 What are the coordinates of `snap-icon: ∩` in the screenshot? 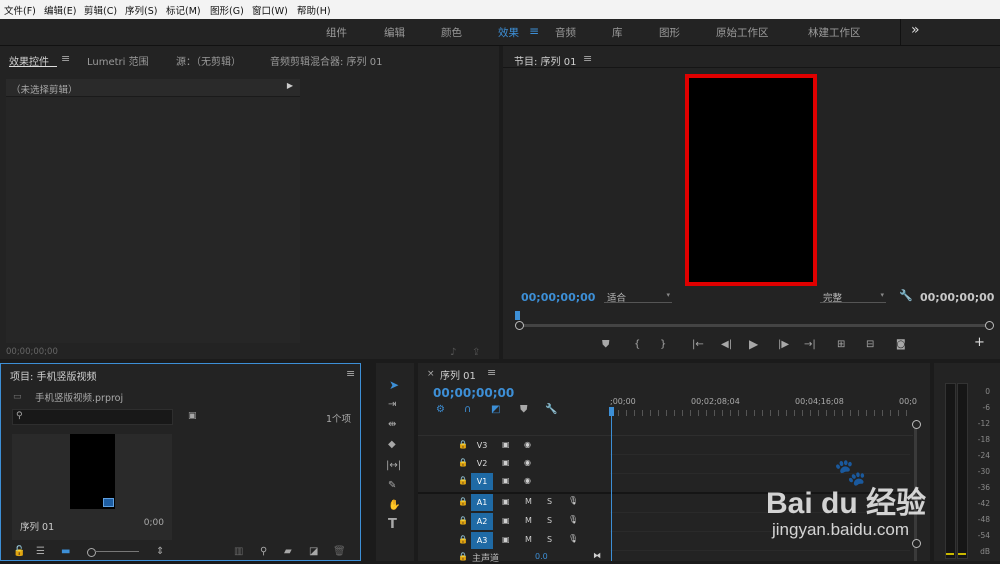 It's located at (467, 410).